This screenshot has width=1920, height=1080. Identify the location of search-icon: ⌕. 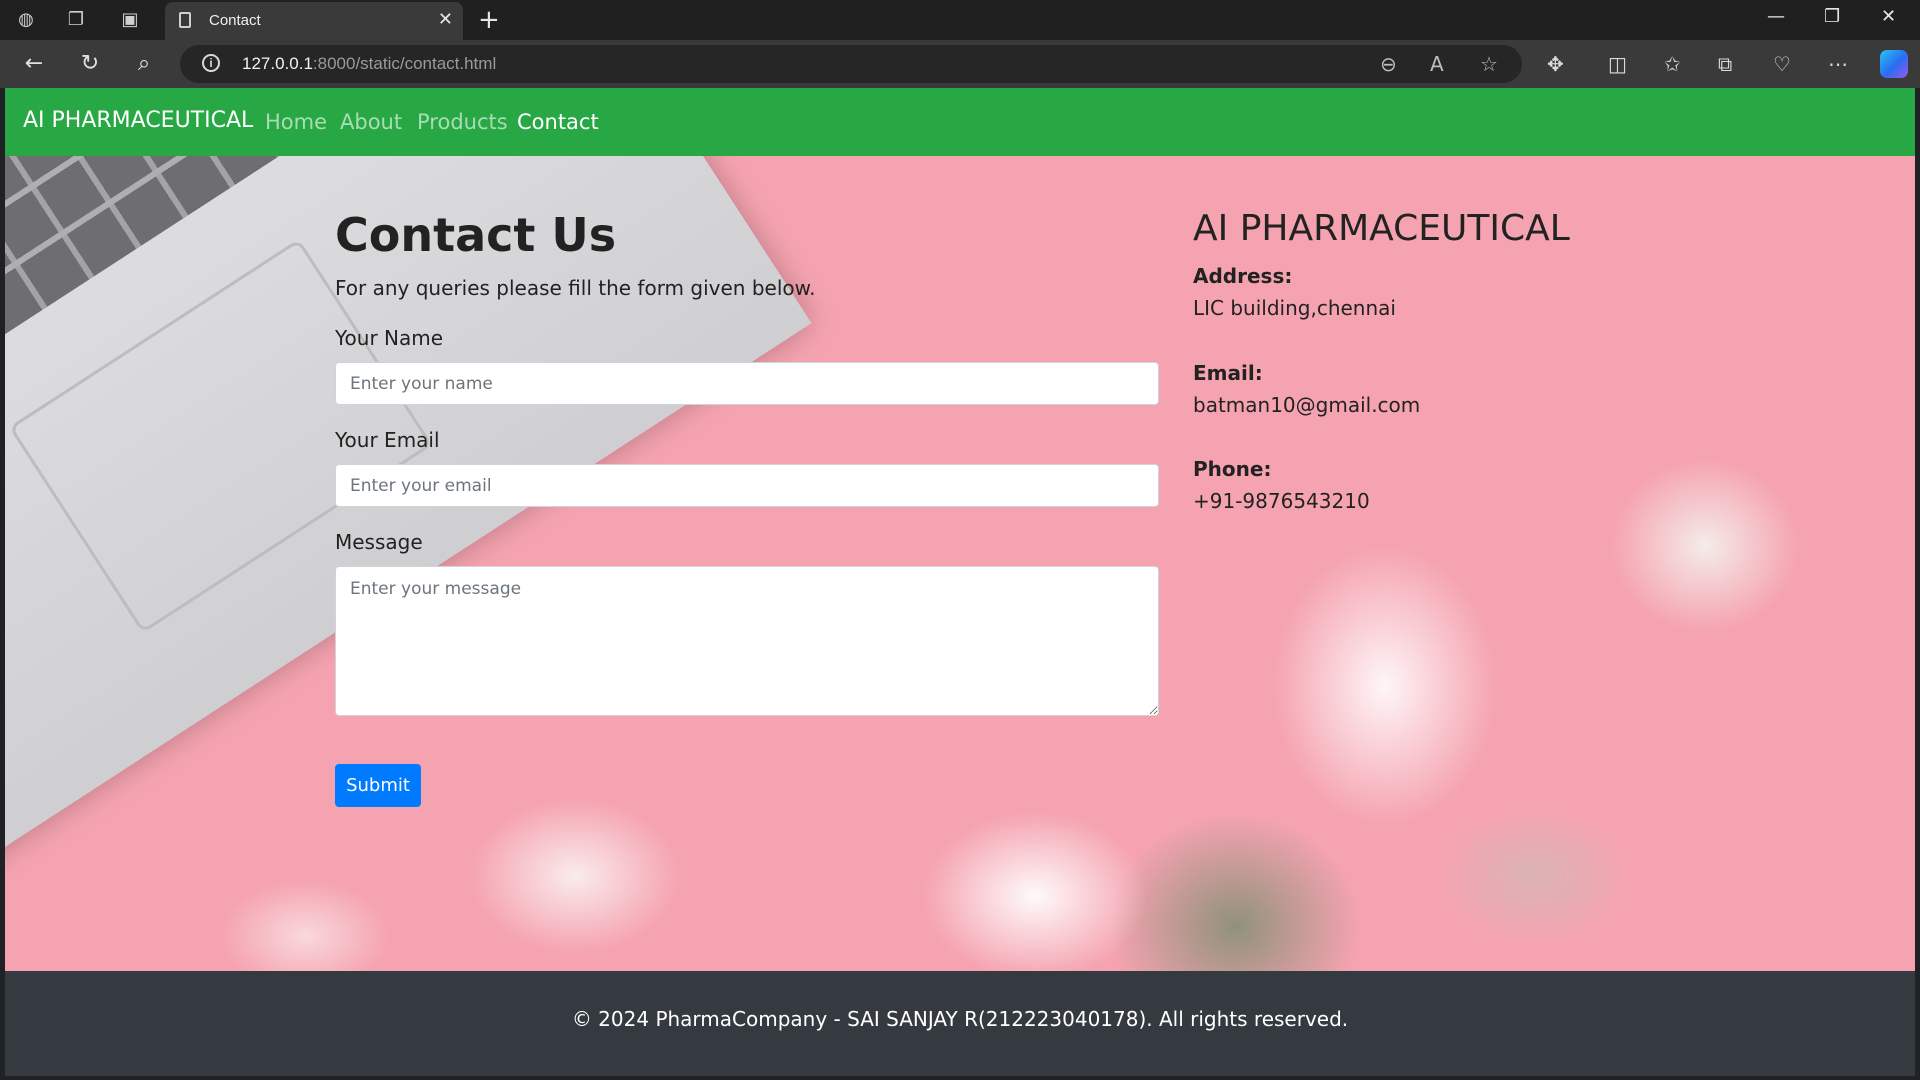
(144, 64).